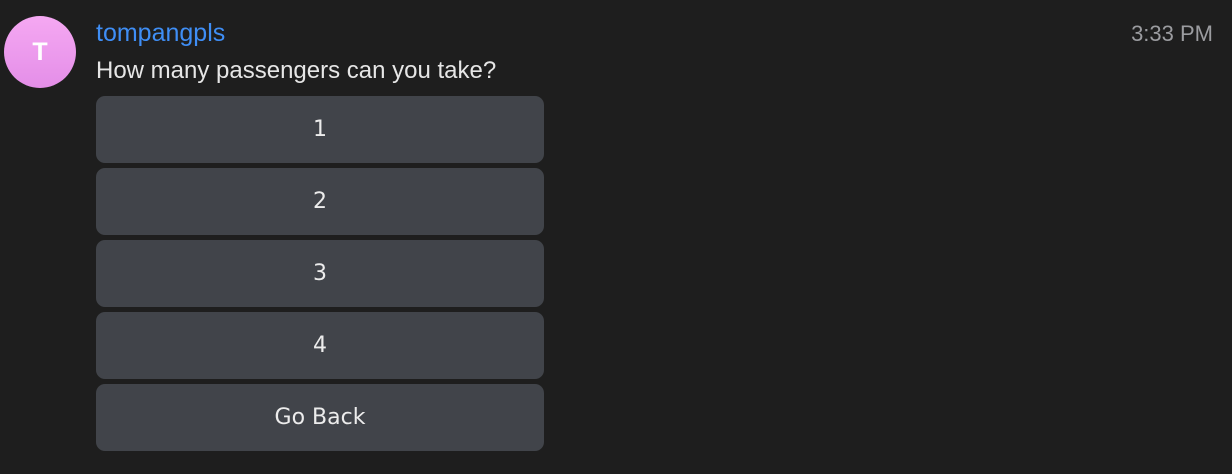 The height and width of the screenshot is (474, 1232). I want to click on go-back-label: Go Back, so click(320, 417).